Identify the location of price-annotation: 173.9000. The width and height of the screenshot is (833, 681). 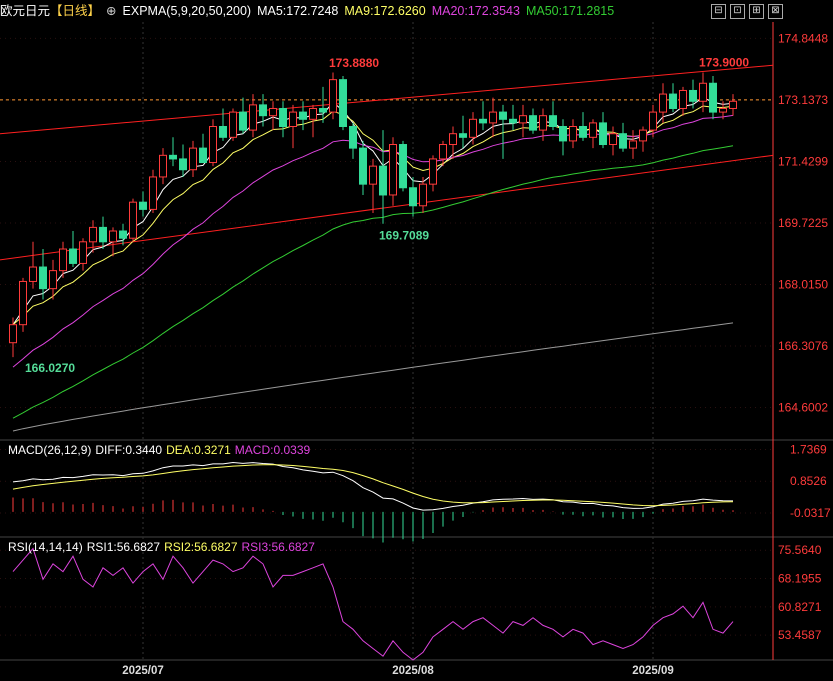
(724, 62).